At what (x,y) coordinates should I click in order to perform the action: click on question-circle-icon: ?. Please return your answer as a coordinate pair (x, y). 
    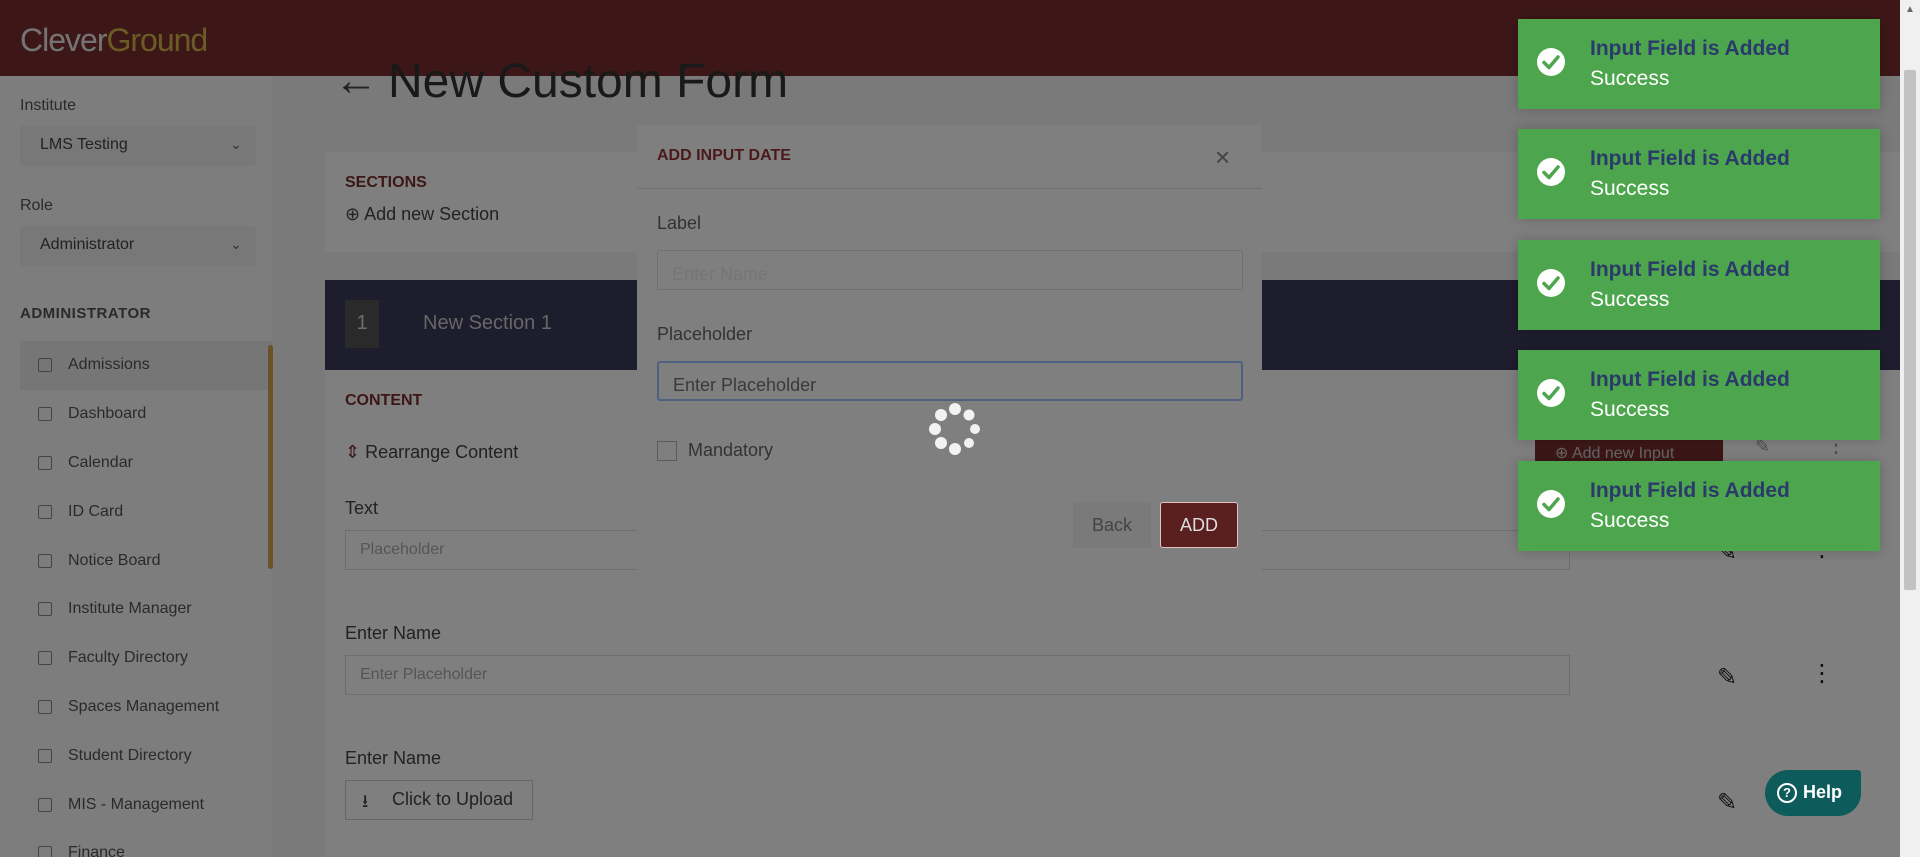
    Looking at the image, I should click on (1787, 793).